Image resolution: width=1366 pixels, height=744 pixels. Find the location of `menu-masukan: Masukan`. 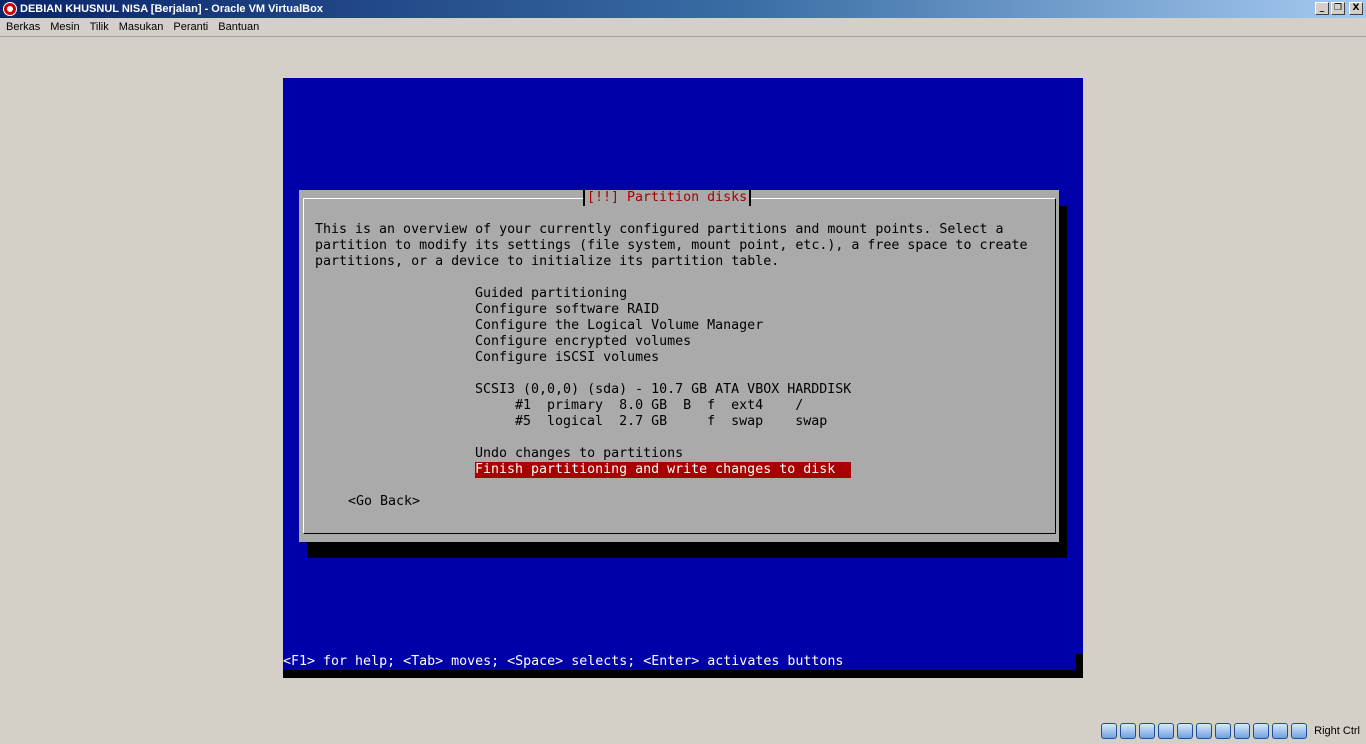

menu-masukan: Masukan is located at coordinates (141, 27).